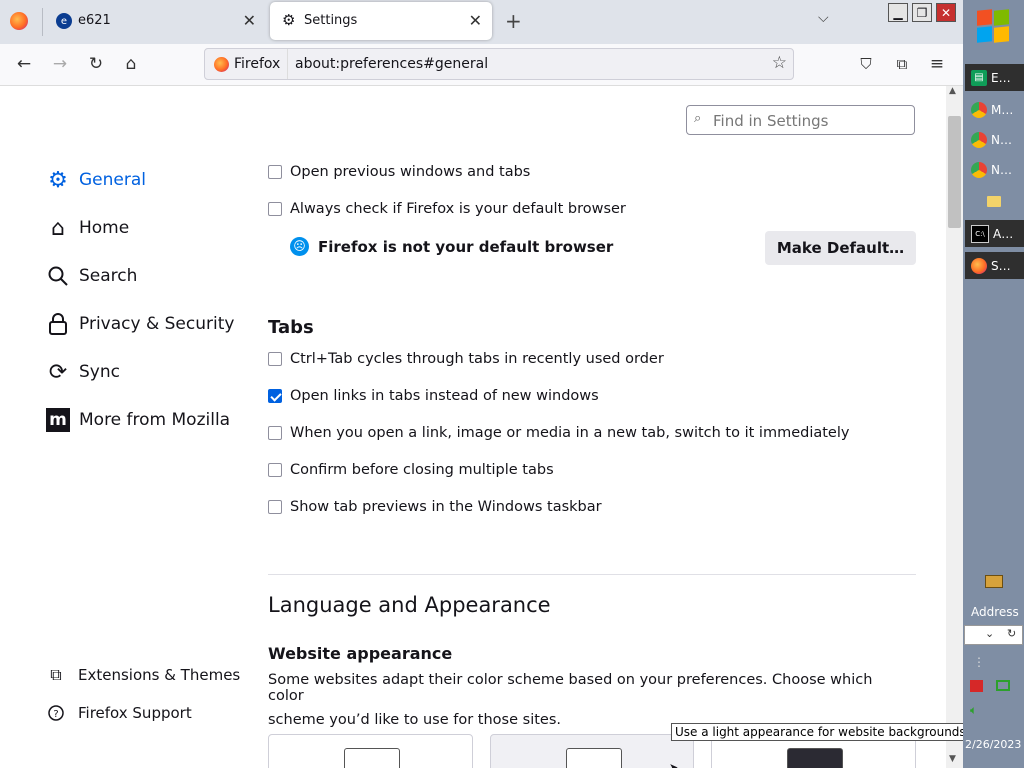 The image size is (1024, 768). I want to click on chrome-icon, so click(979, 109).